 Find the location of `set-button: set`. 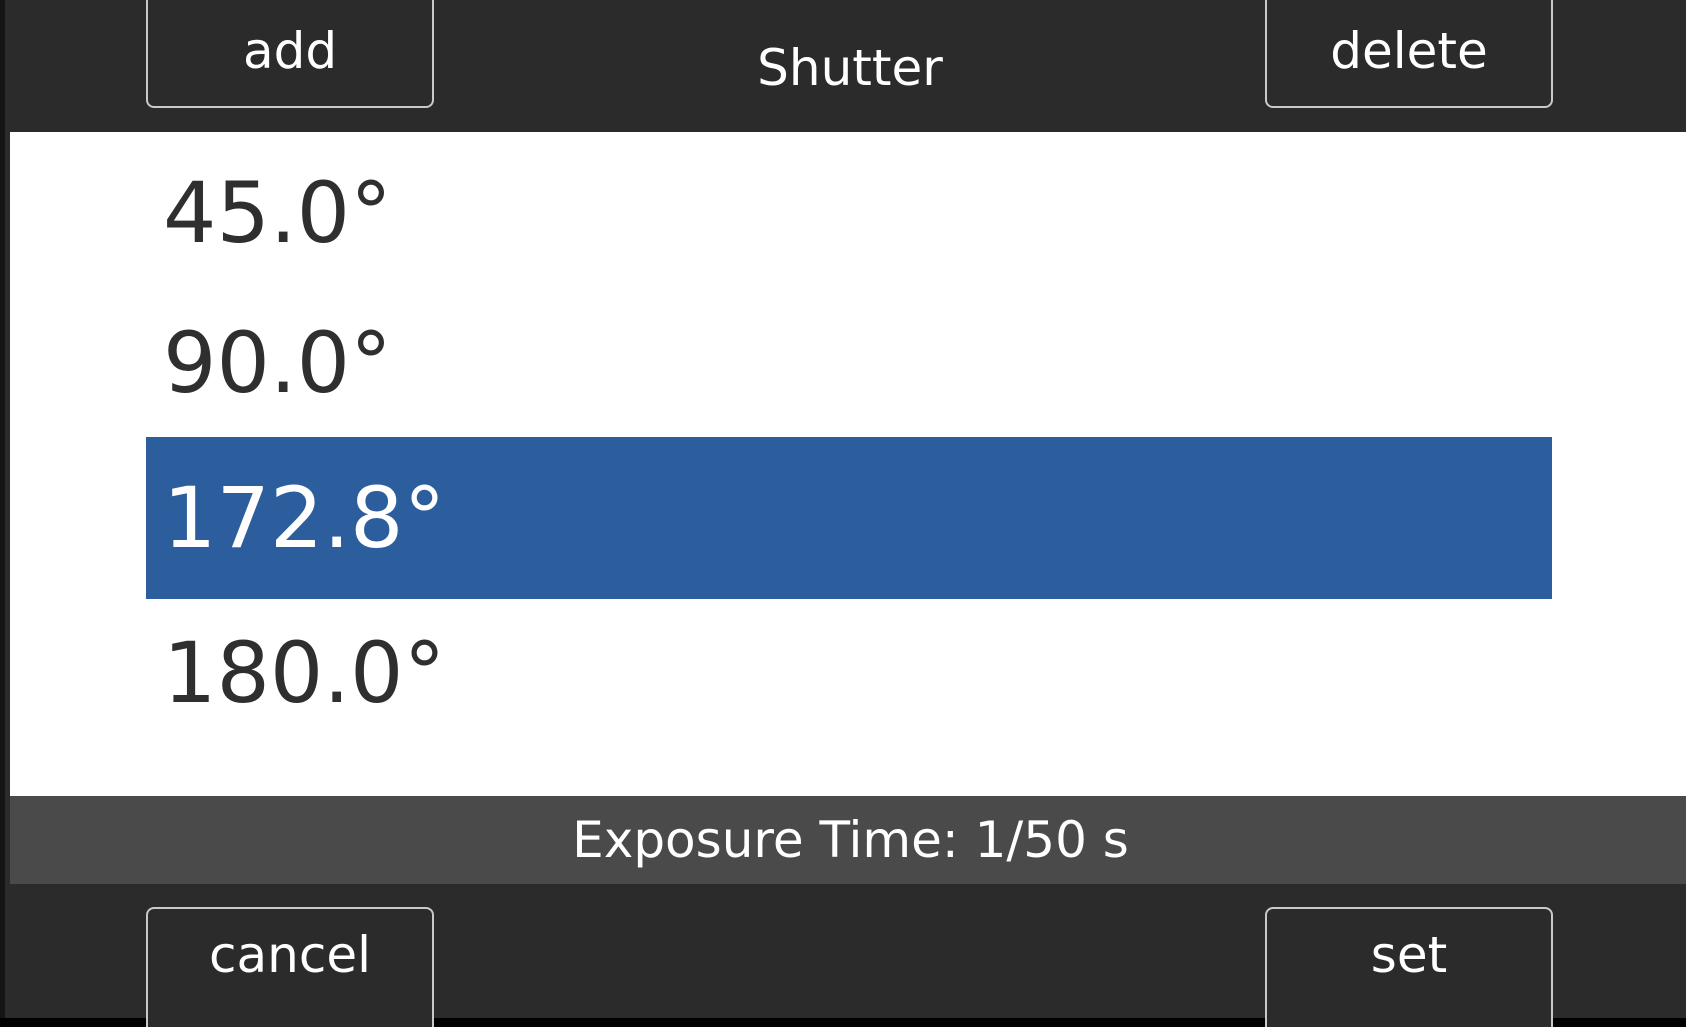

set-button: set is located at coordinates (1409, 967).